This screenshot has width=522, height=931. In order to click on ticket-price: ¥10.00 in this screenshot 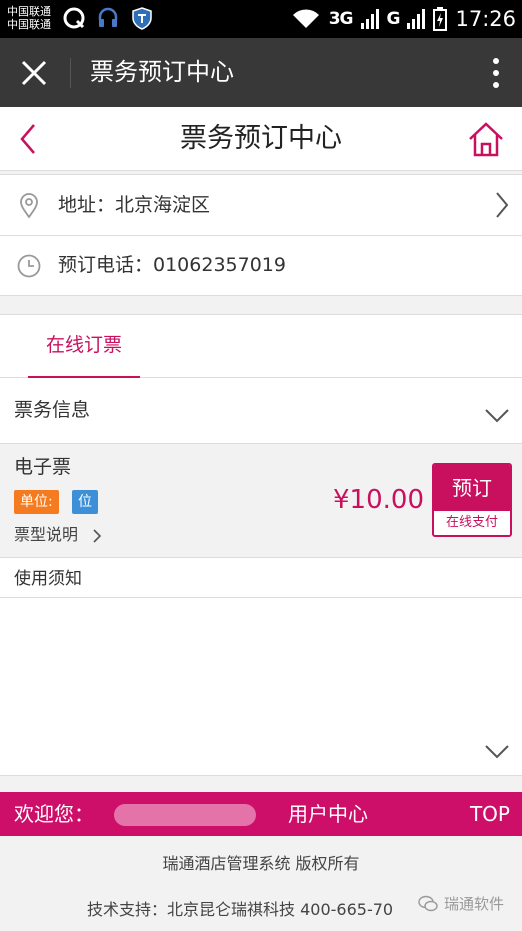, I will do `click(378, 500)`.